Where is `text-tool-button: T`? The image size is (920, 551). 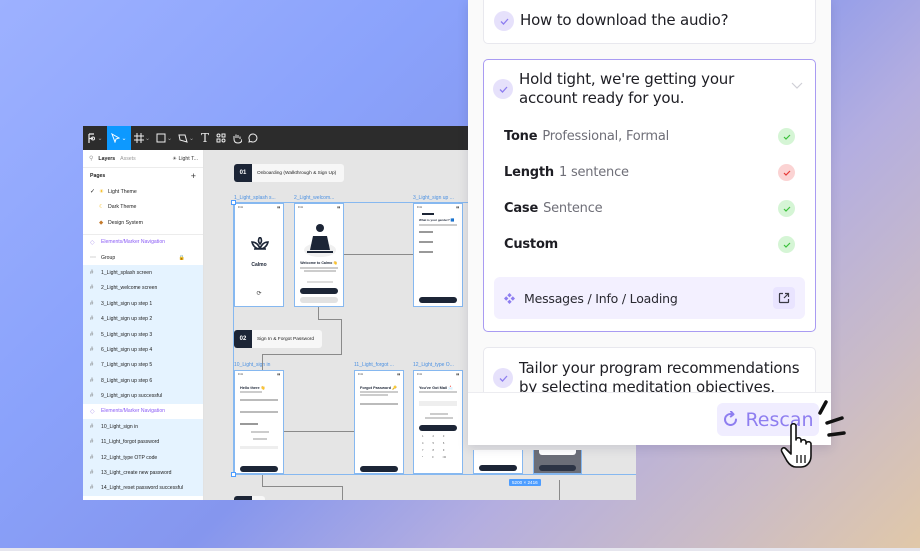 text-tool-button: T is located at coordinates (205, 138).